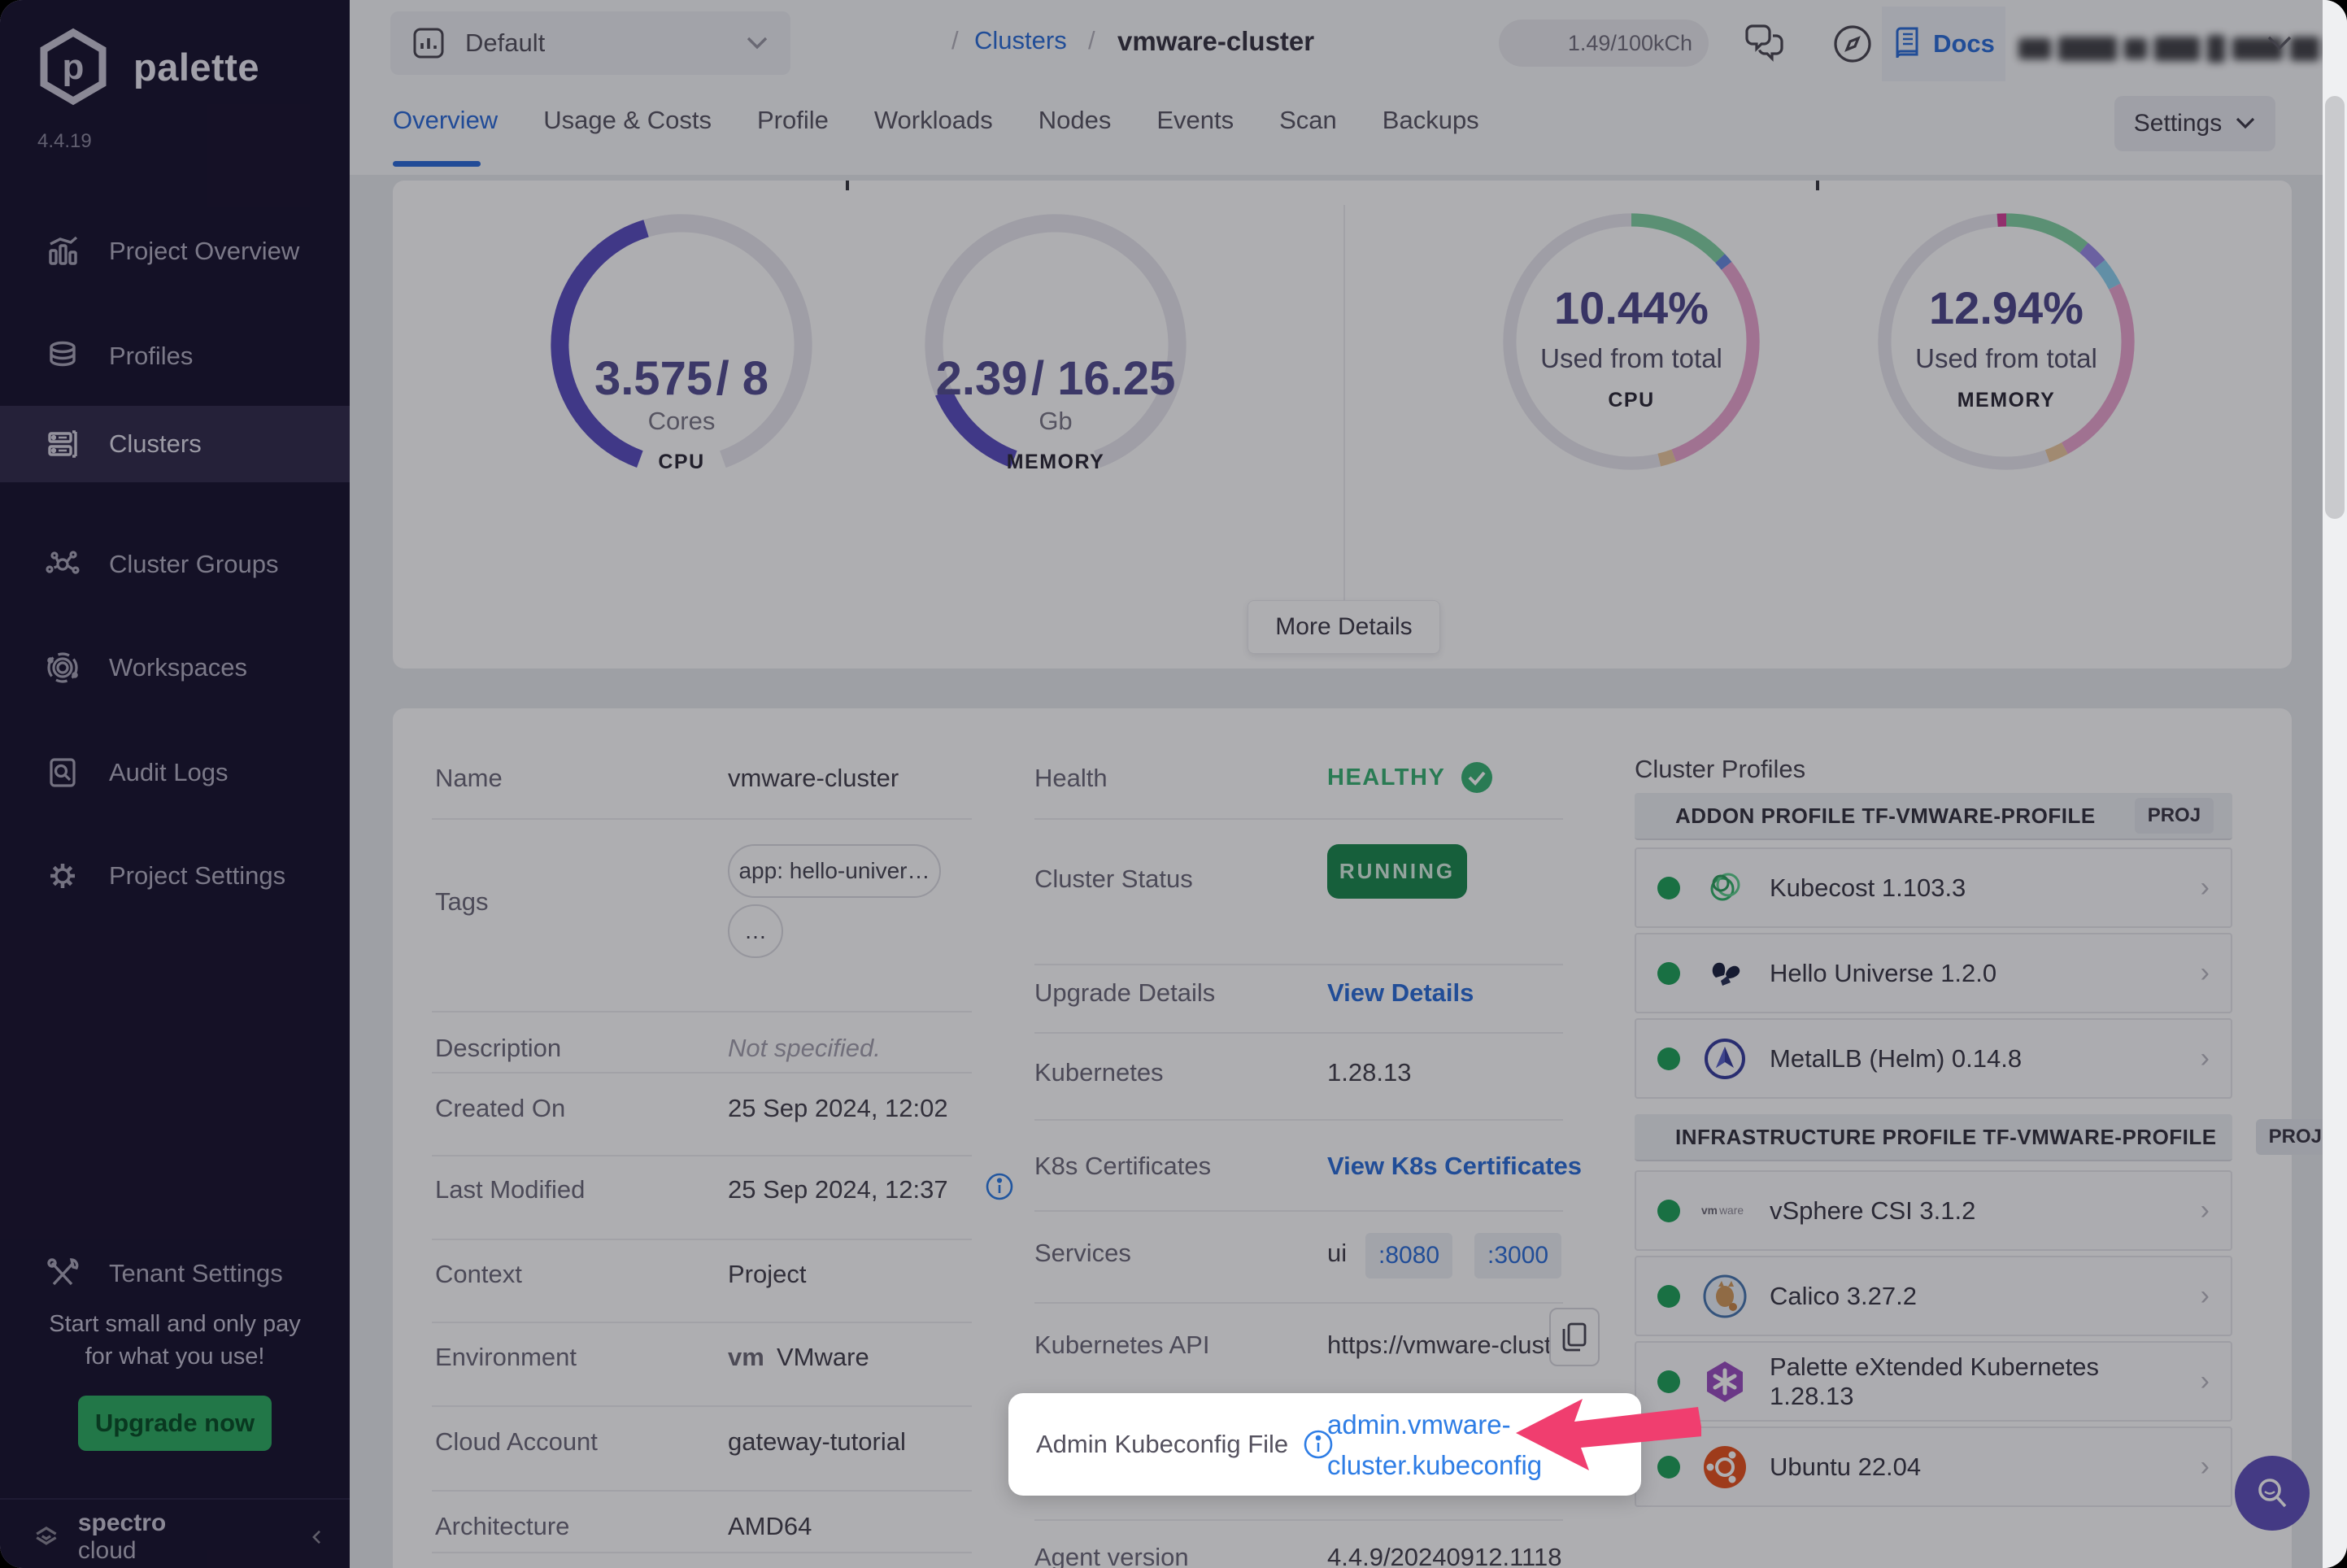 The height and width of the screenshot is (1568, 2347). Describe the element at coordinates (1725, 1381) in the screenshot. I see `pxk-icon` at that location.